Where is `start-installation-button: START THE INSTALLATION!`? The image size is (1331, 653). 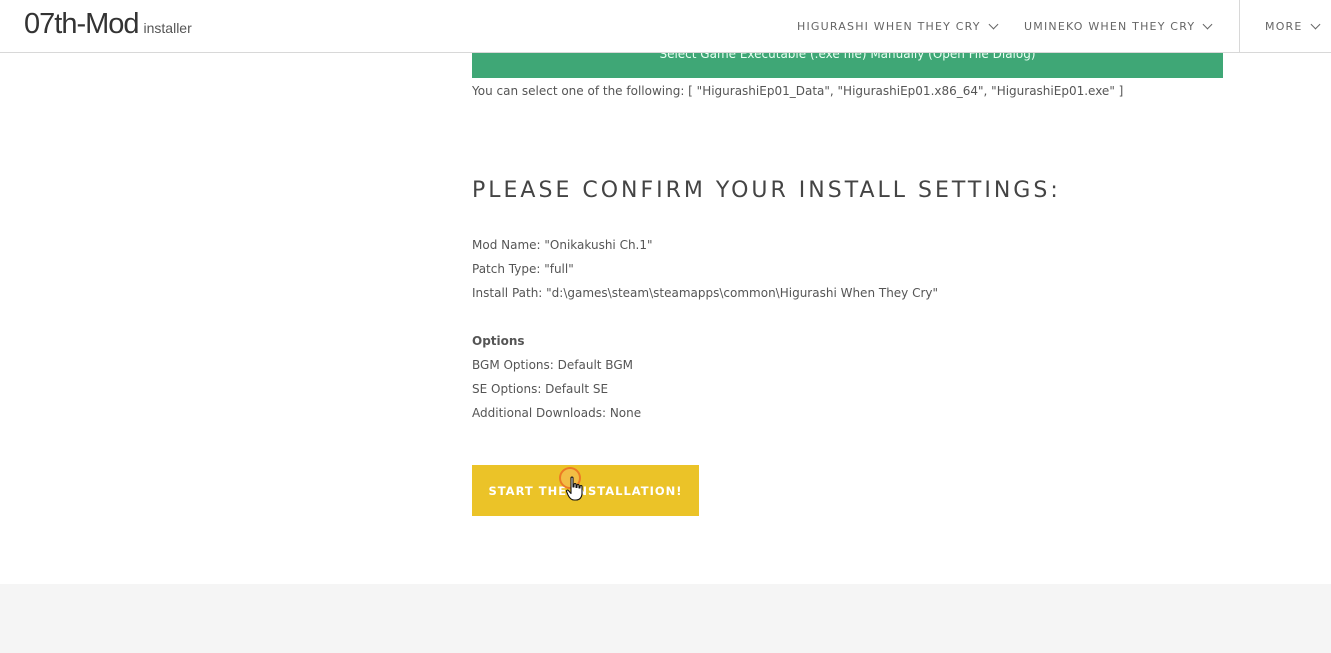 start-installation-button: START THE INSTALLATION! is located at coordinates (585, 490).